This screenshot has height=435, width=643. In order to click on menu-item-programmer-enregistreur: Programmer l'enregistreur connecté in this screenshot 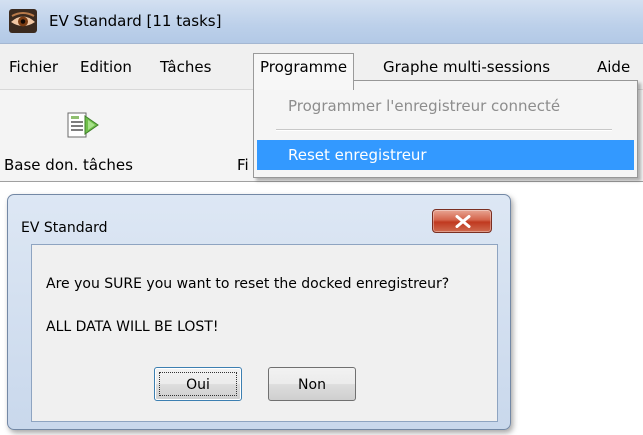, I will do `click(445, 106)`.